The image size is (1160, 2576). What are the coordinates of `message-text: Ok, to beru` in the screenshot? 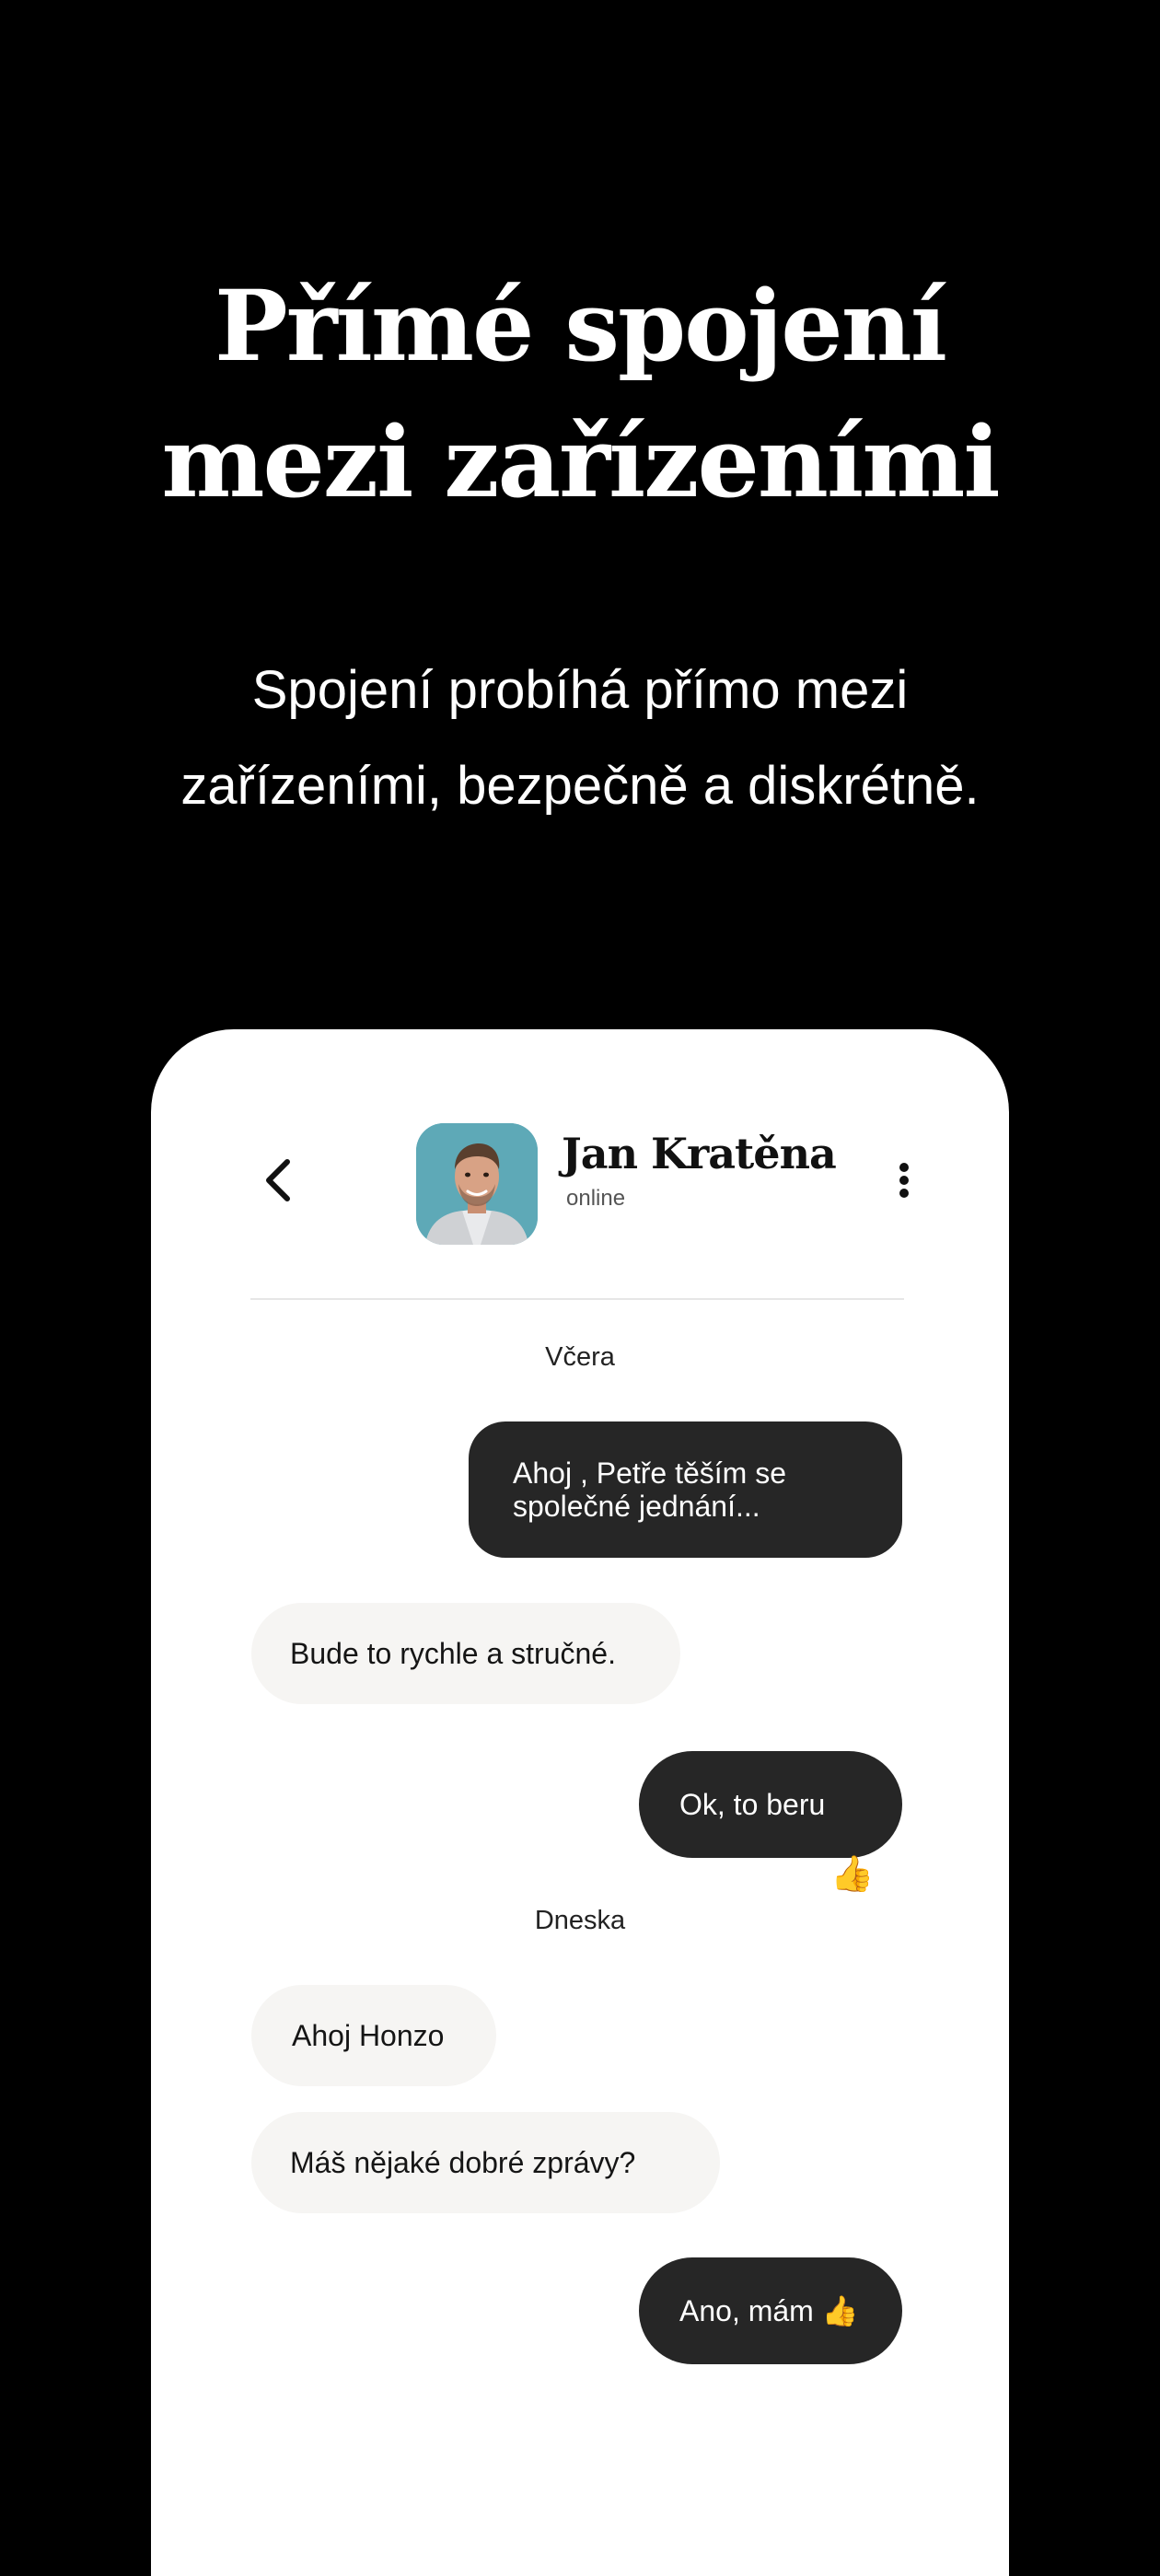 It's located at (752, 1804).